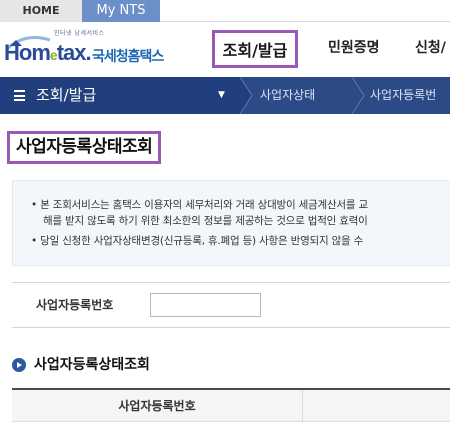 The width and height of the screenshot is (450, 446). Describe the element at coordinates (41, 11) in the screenshot. I see `tab-home: HOME` at that location.